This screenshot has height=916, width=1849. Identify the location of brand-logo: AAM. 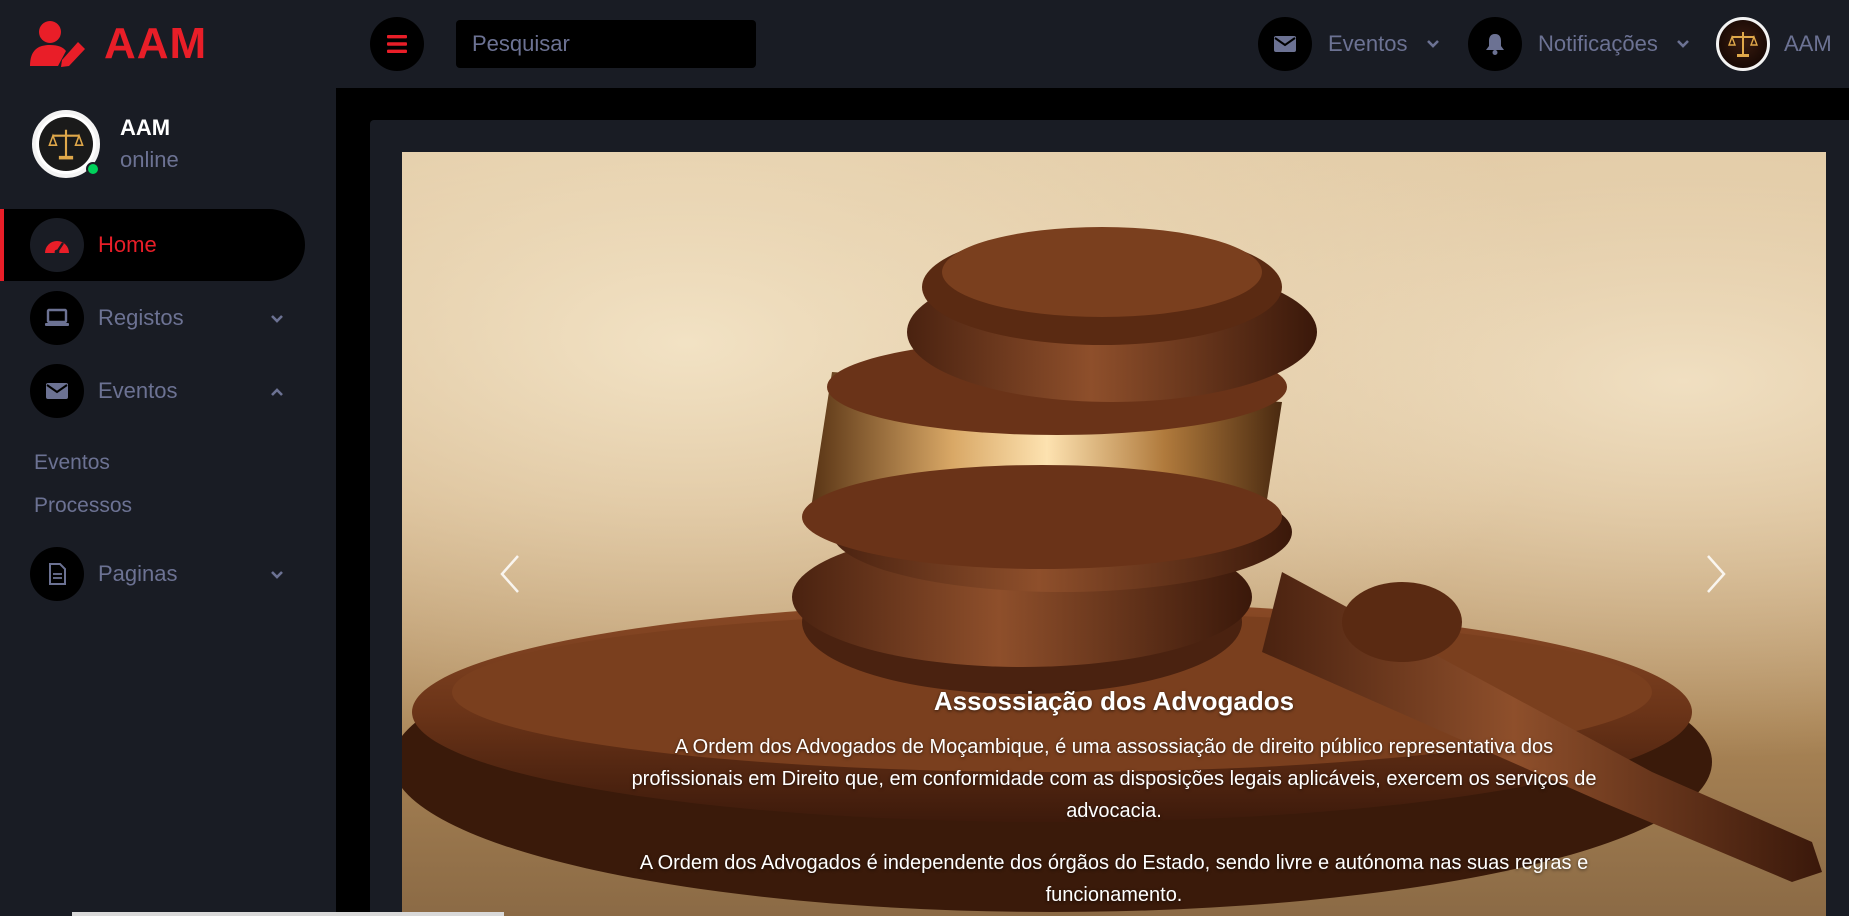
(118, 44).